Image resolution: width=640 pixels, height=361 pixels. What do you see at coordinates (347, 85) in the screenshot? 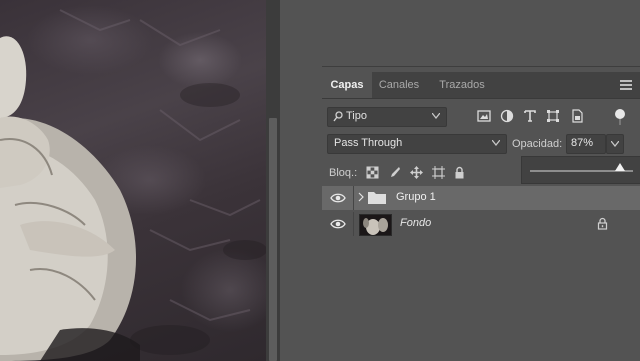
I see `tab-capas: Capas` at bounding box center [347, 85].